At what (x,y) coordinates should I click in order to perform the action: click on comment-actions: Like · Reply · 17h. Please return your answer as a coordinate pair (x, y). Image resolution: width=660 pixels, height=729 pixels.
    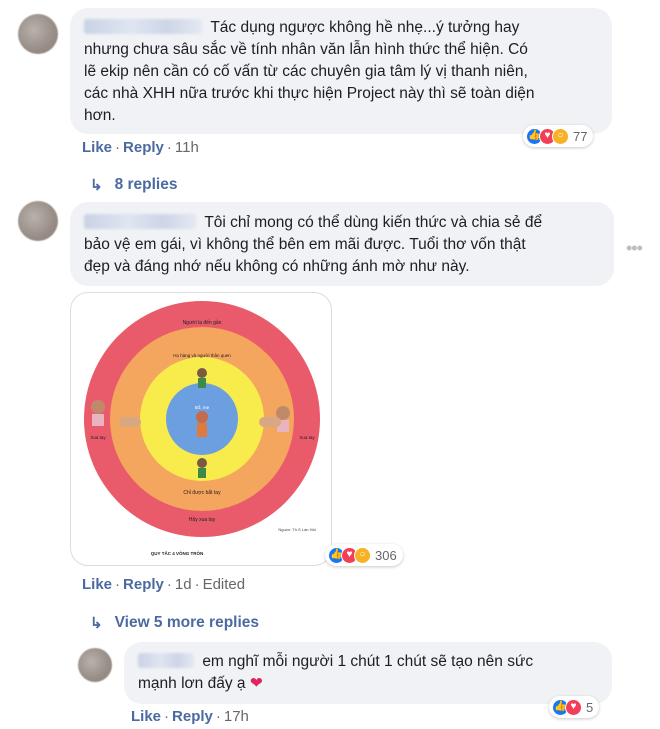
    Looking at the image, I should click on (190, 716).